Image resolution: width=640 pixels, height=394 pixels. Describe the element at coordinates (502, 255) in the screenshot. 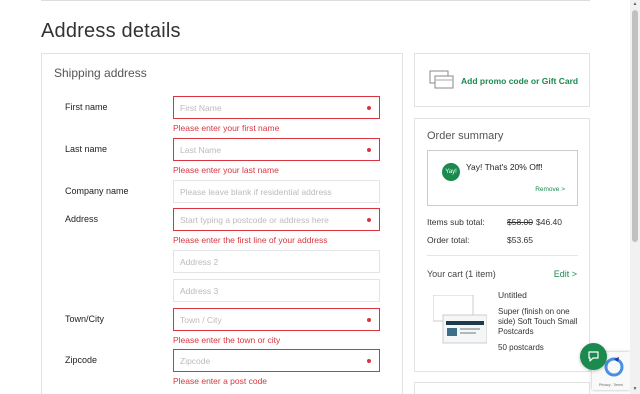

I see `summary-divider` at that location.